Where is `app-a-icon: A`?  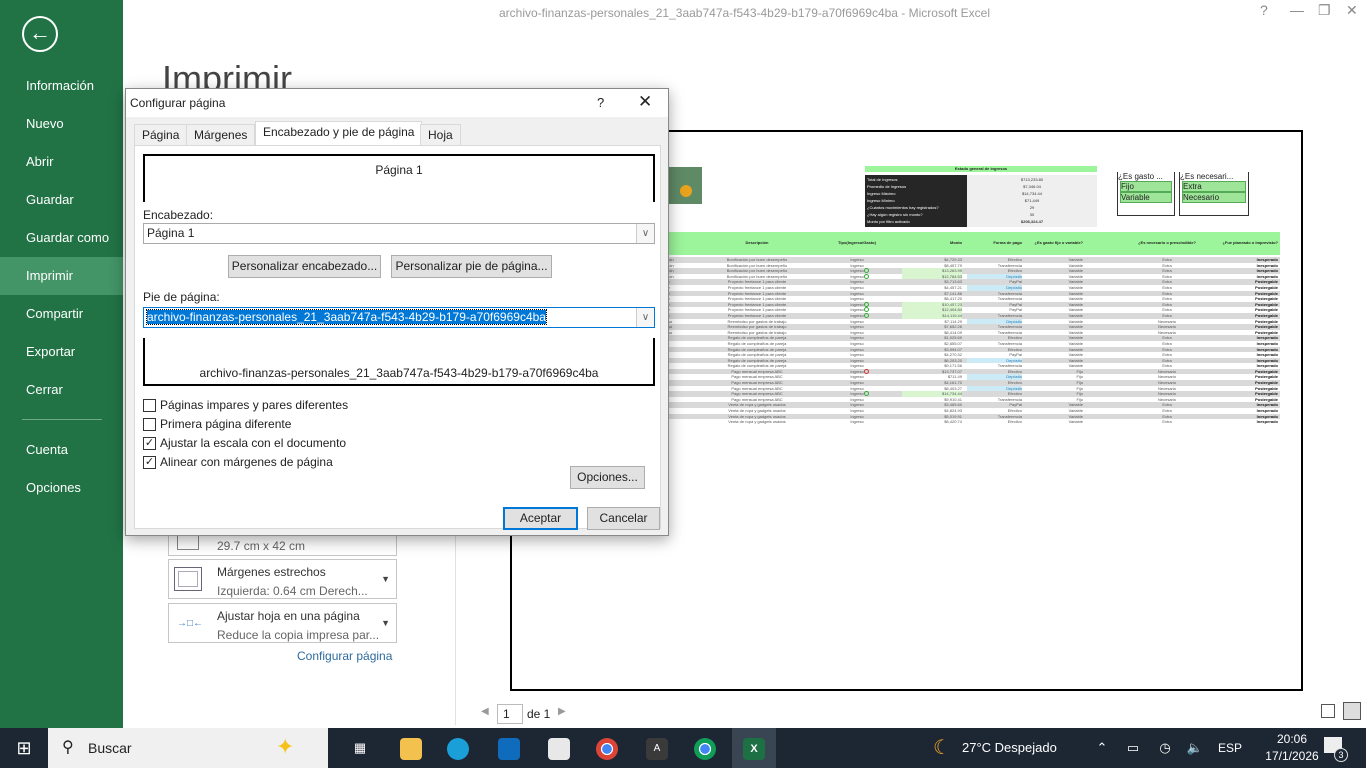
app-a-icon: A is located at coordinates (657, 749).